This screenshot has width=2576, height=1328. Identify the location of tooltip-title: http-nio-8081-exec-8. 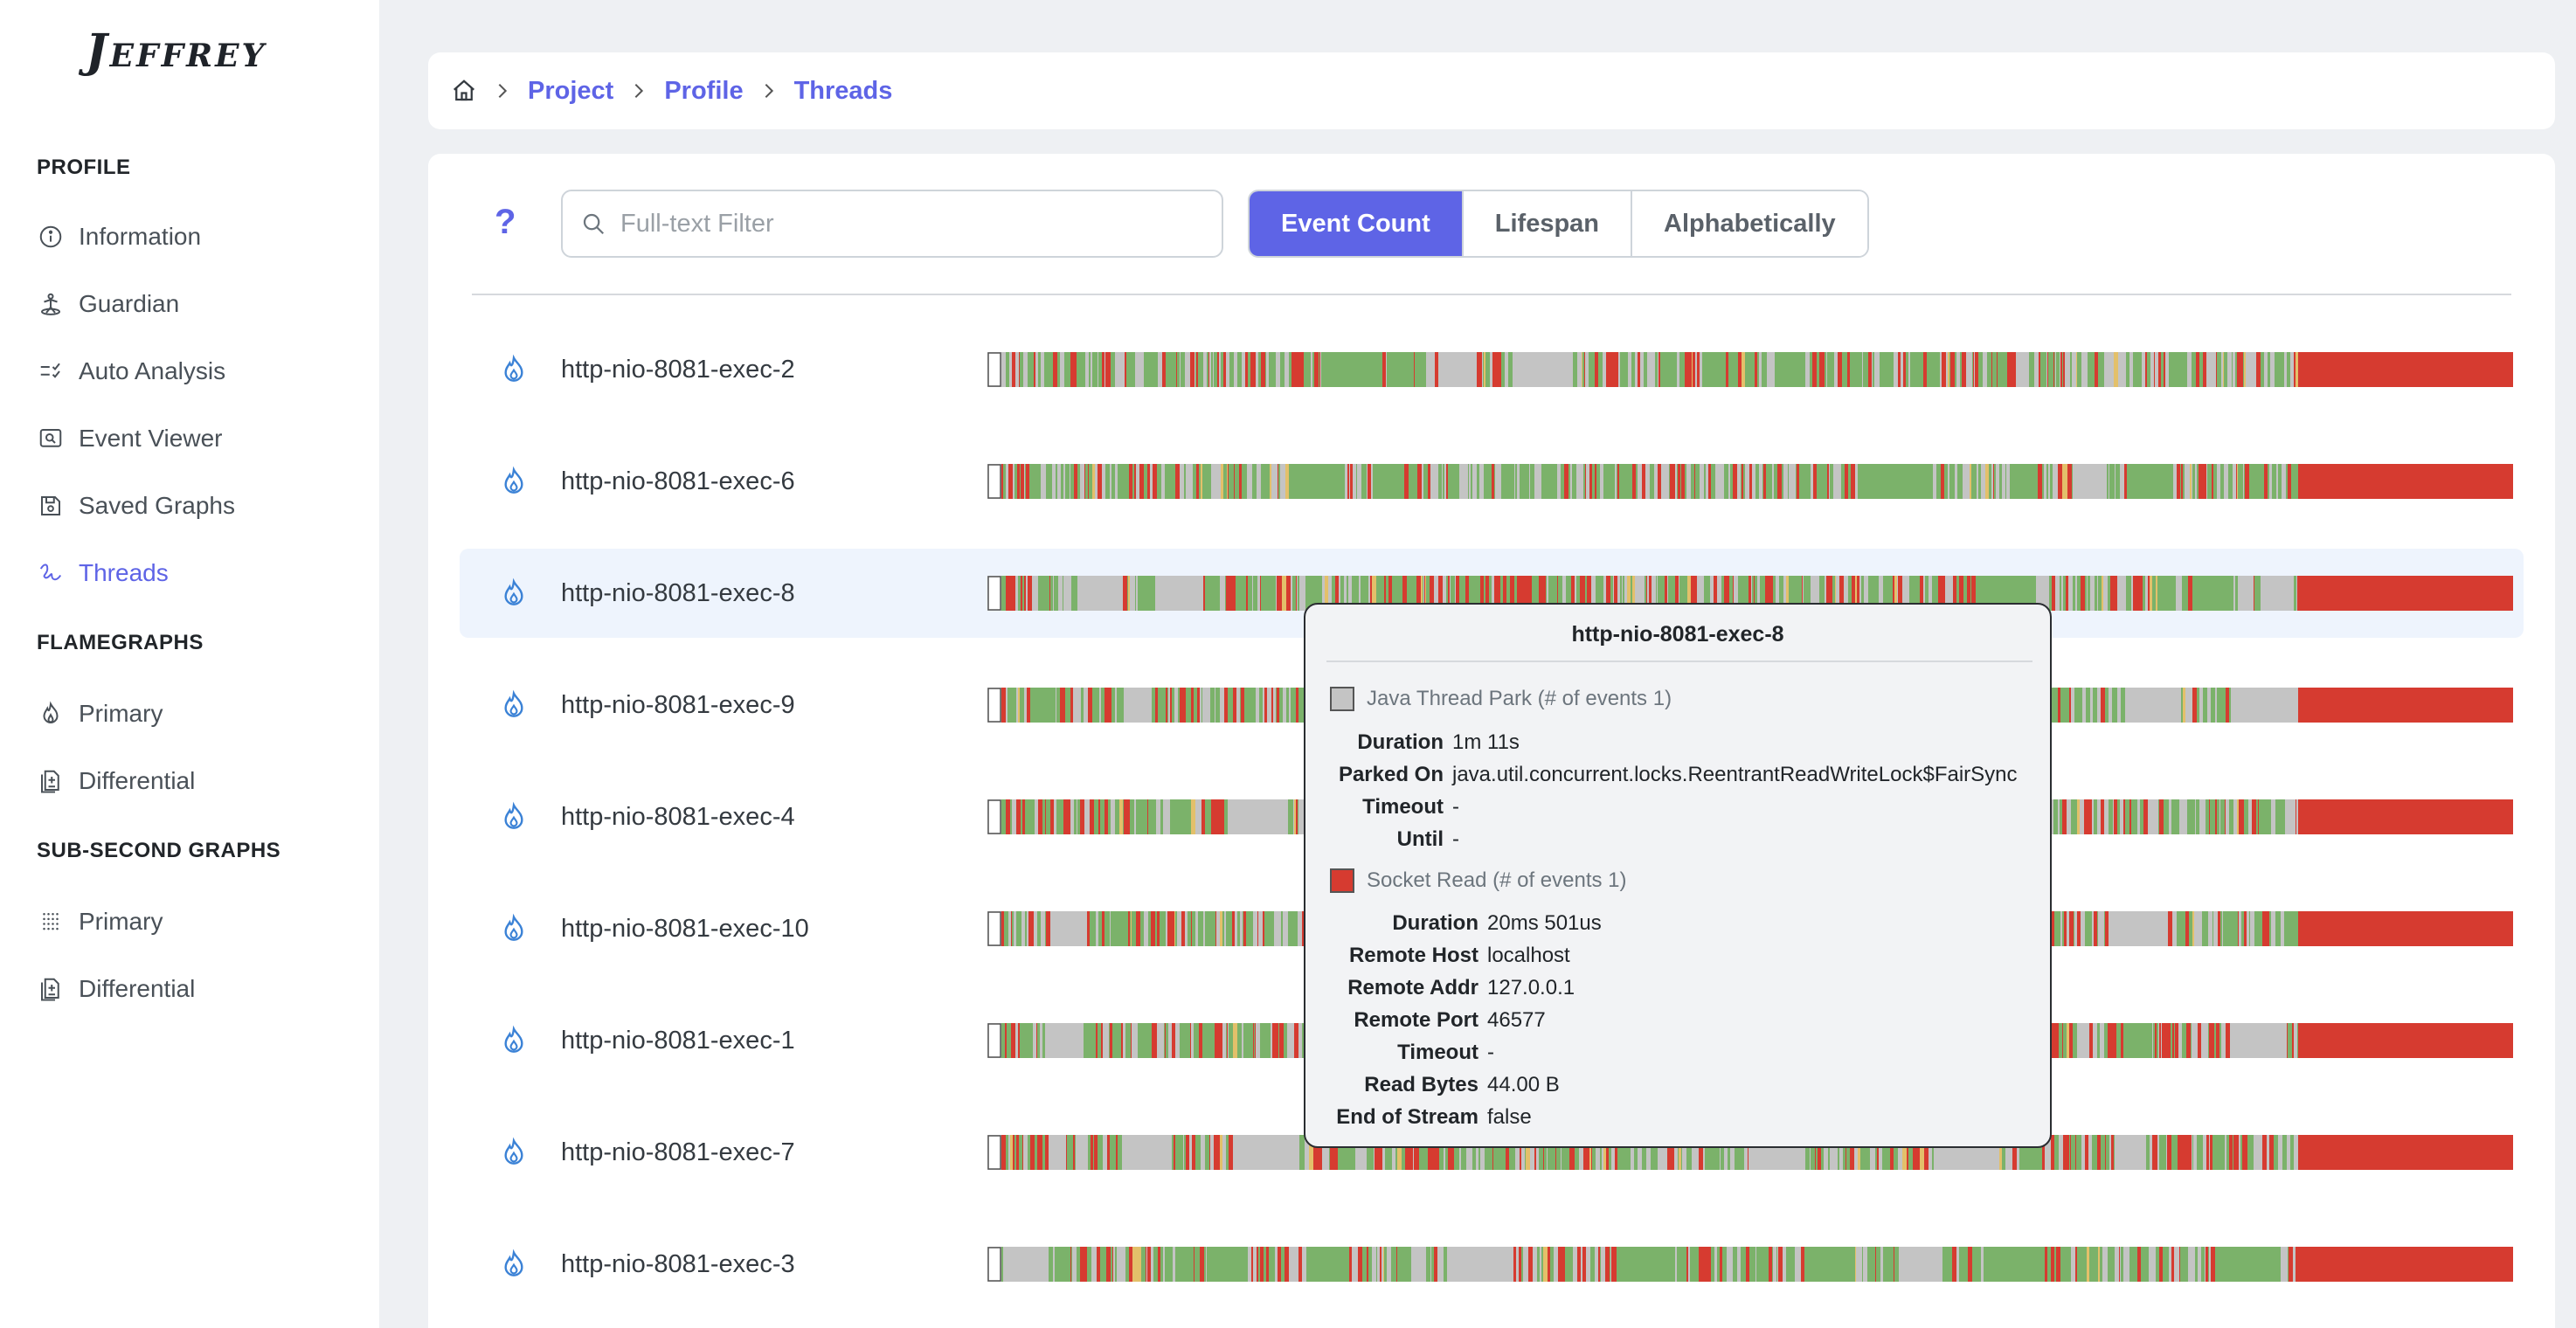
(1677, 634).